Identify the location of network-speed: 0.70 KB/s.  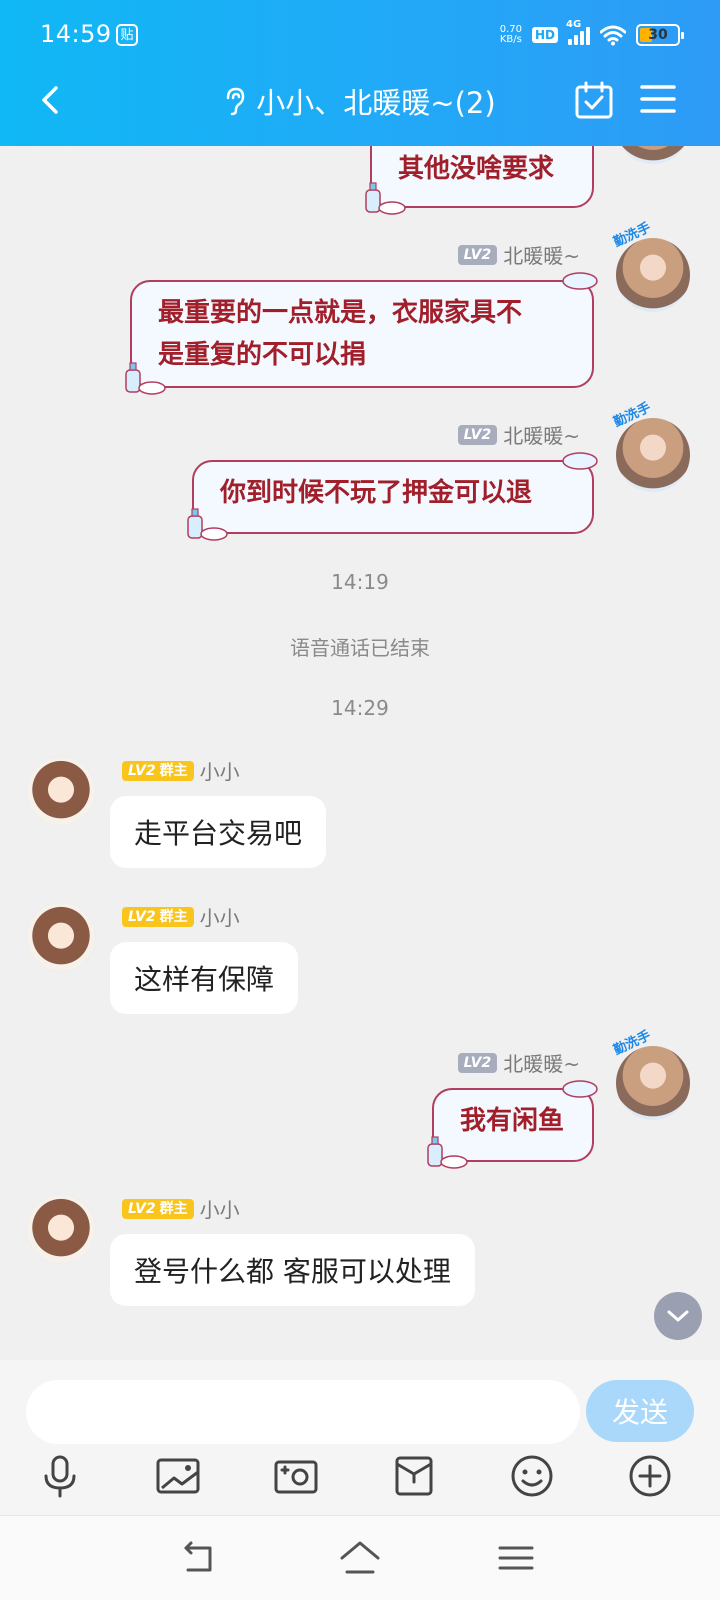
(511, 35).